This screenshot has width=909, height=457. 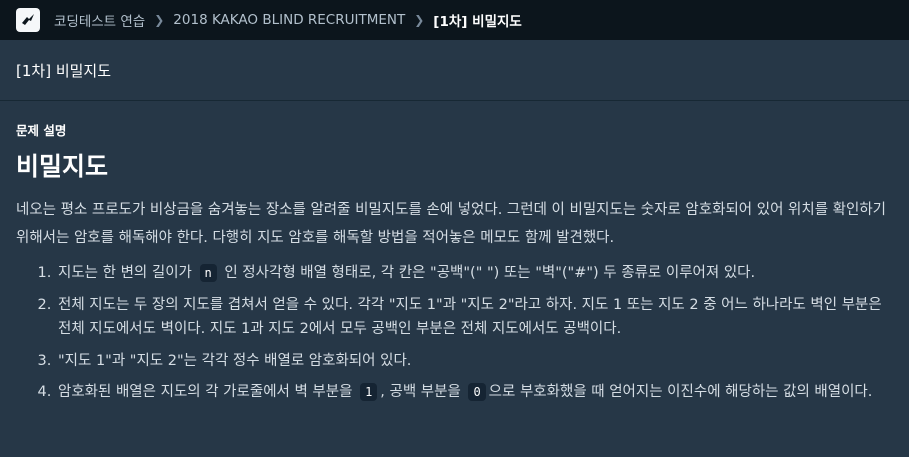 I want to click on problem-title-bar: [1차] 비밀지도, so click(x=454, y=70).